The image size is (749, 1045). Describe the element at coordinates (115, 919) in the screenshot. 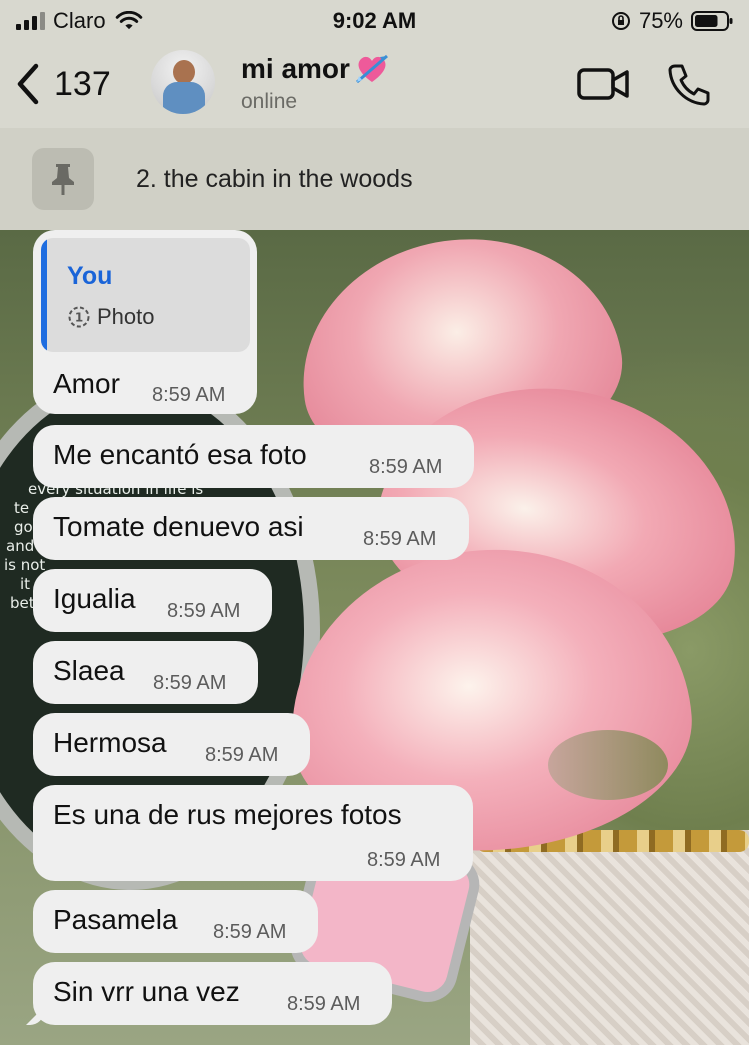

I see `message-text: Pasamela` at that location.